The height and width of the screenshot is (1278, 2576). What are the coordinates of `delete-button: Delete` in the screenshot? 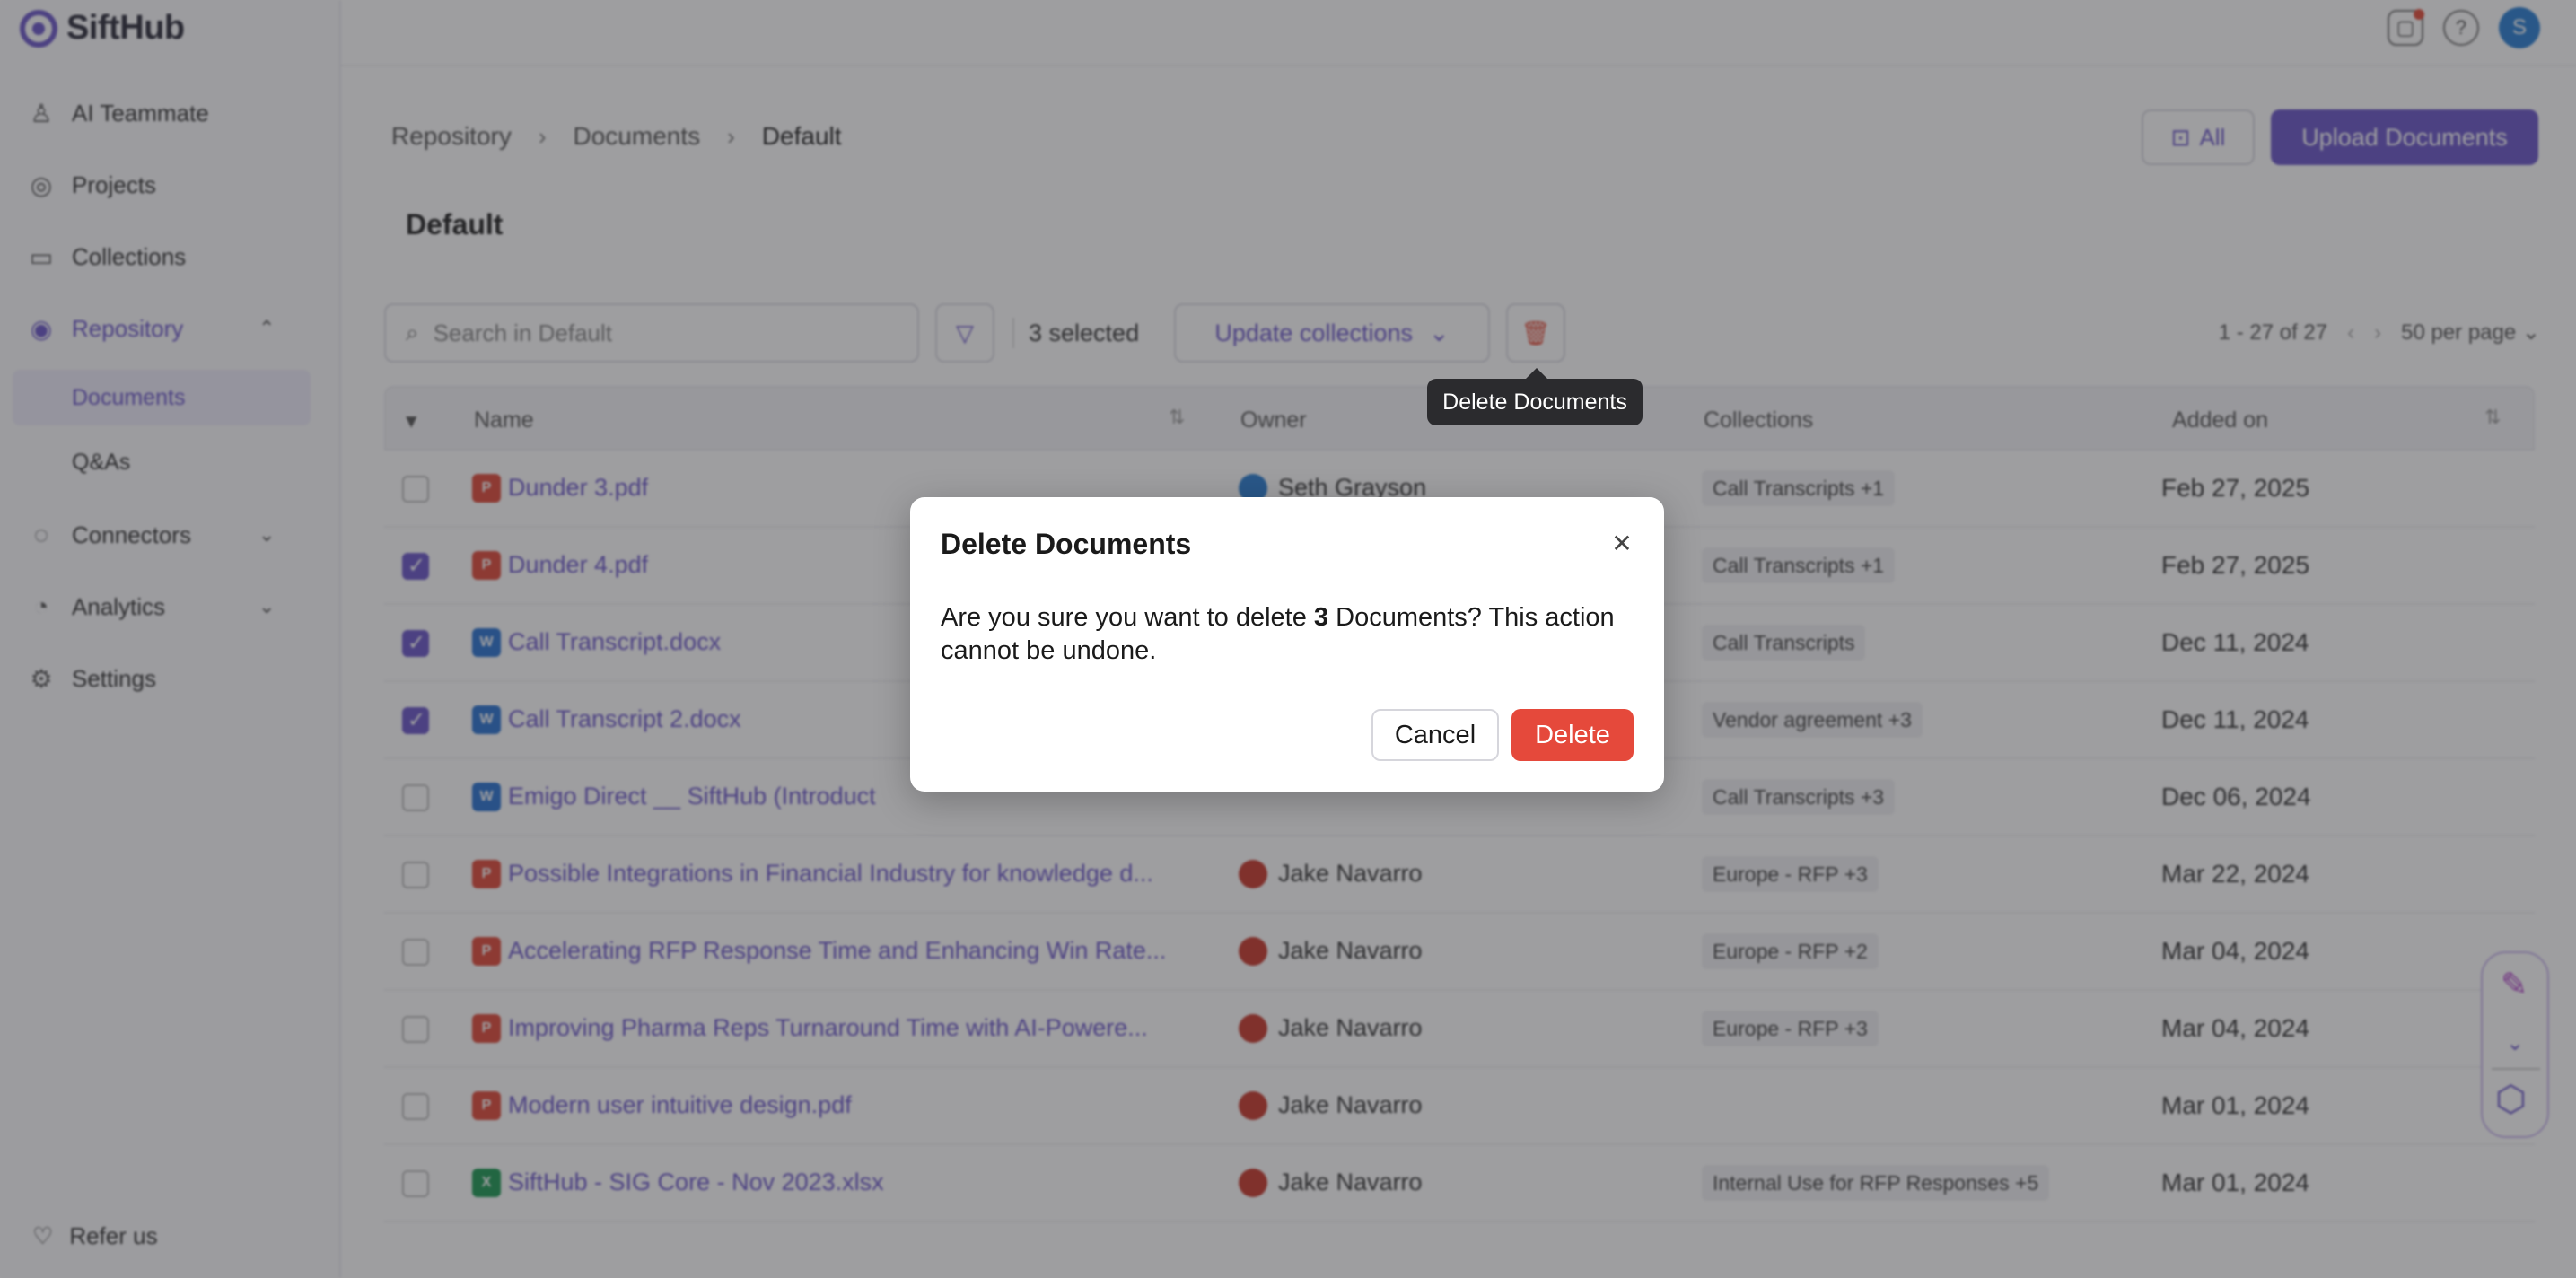 It's located at (1572, 735).